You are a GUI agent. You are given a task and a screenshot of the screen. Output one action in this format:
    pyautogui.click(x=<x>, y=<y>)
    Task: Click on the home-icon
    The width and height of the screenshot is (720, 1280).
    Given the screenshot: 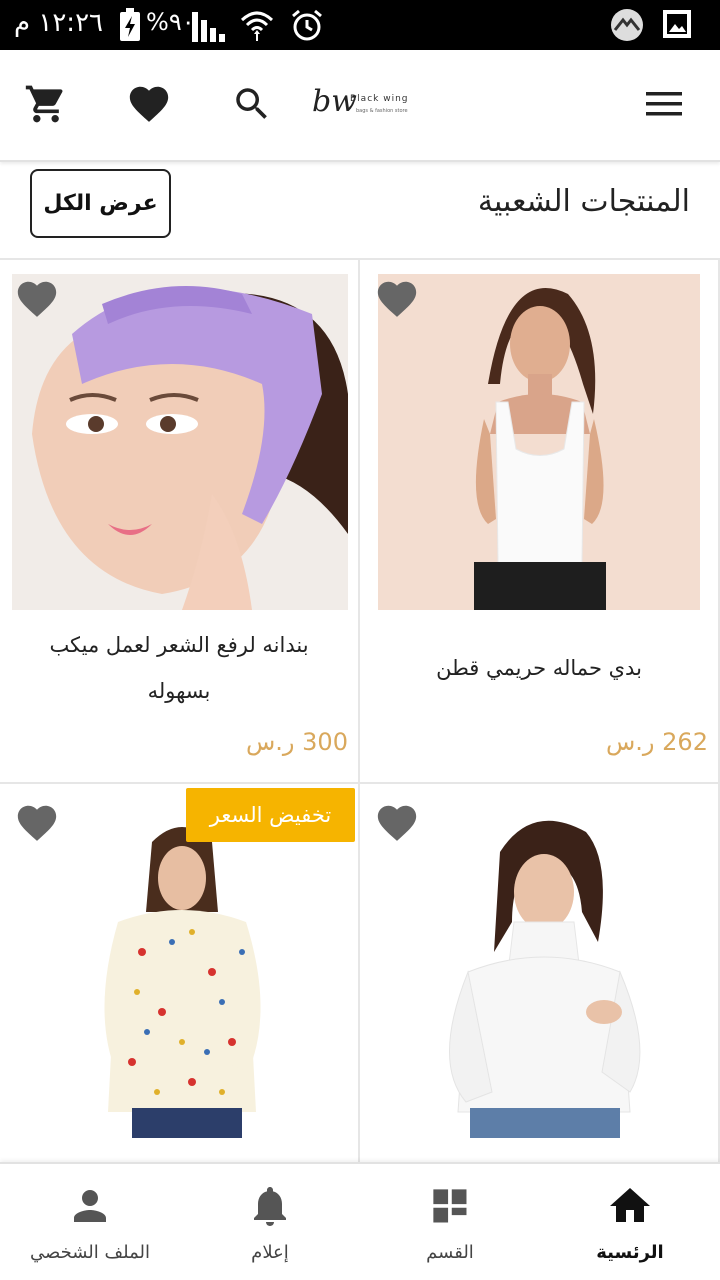 What is the action you would take?
    pyautogui.click(x=630, y=1206)
    